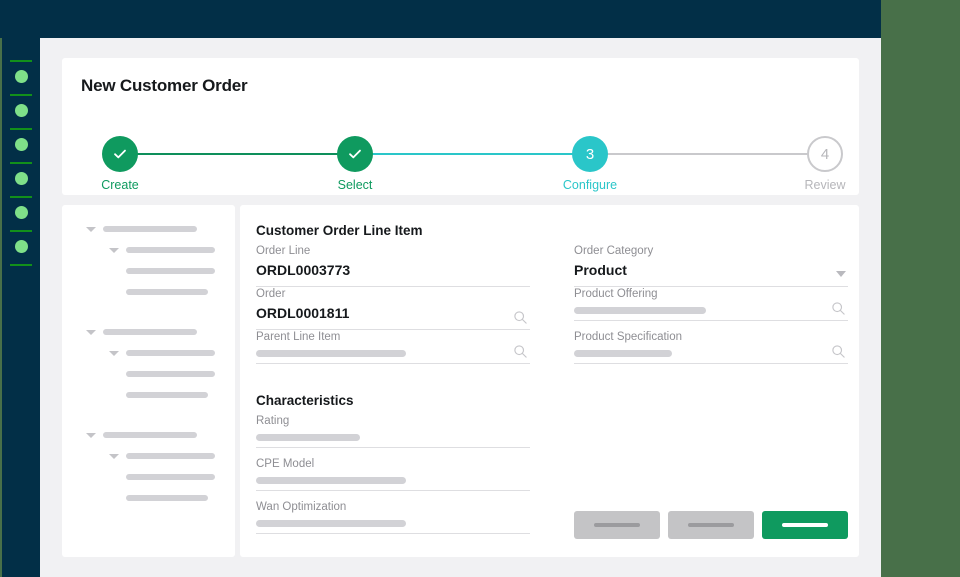 The image size is (960, 577). What do you see at coordinates (711, 347) in the screenshot?
I see `field-product-specification: Product Specification` at bounding box center [711, 347].